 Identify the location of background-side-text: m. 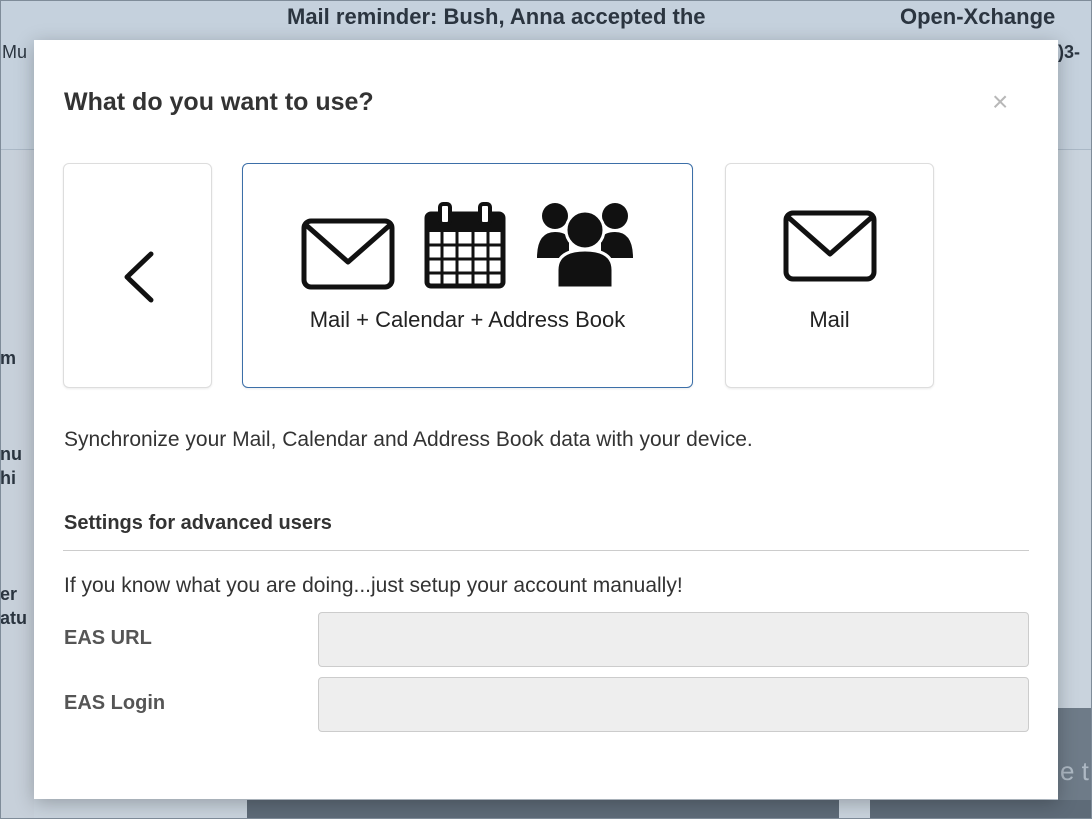
(8, 358).